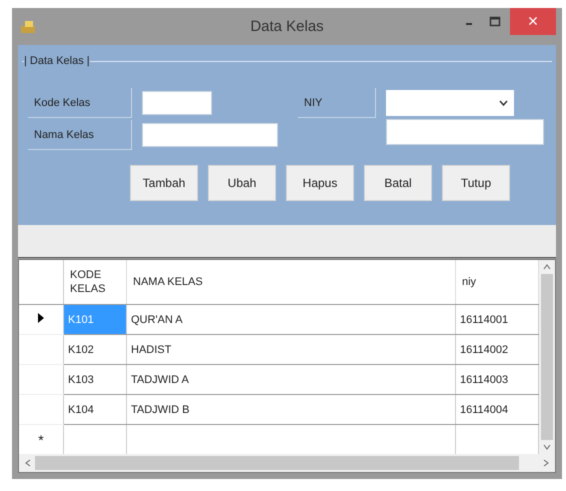  I want to click on scroll-left-icon, so click(28, 463).